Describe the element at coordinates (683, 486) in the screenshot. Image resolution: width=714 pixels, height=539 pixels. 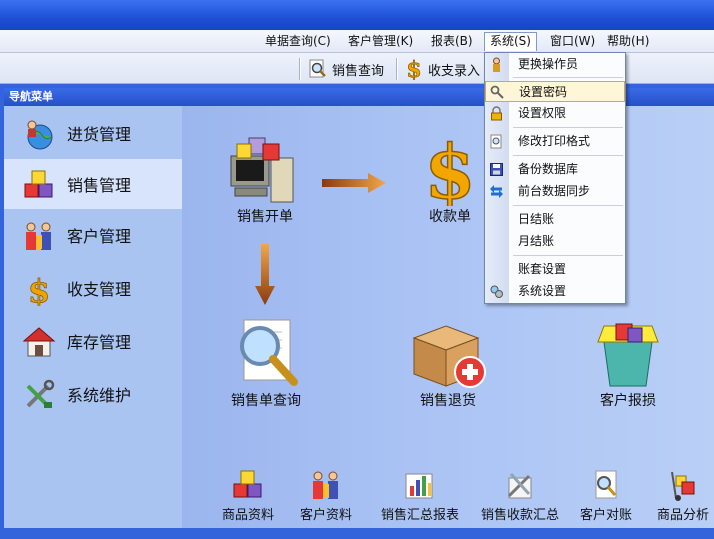
I see `hand-truck-icon` at that location.